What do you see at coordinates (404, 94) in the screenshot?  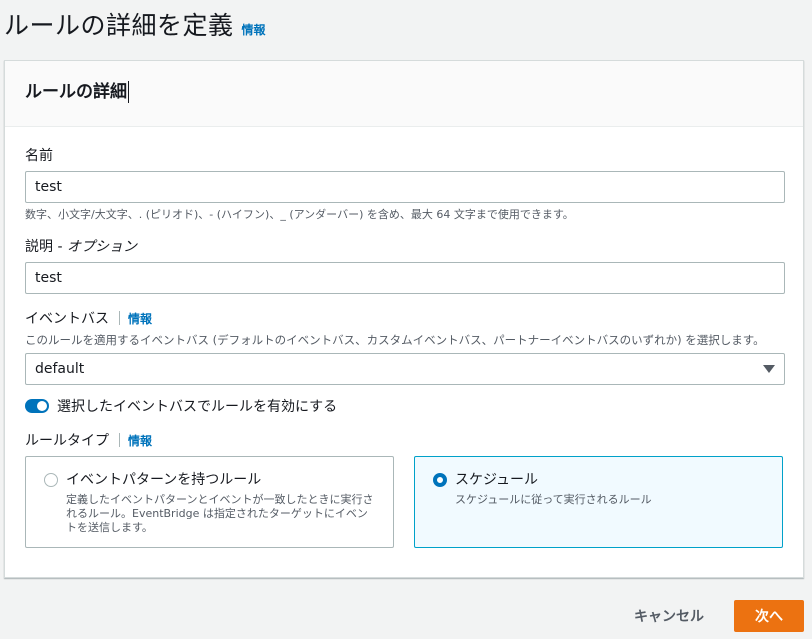 I see `panel-header: ルールの詳細` at bounding box center [404, 94].